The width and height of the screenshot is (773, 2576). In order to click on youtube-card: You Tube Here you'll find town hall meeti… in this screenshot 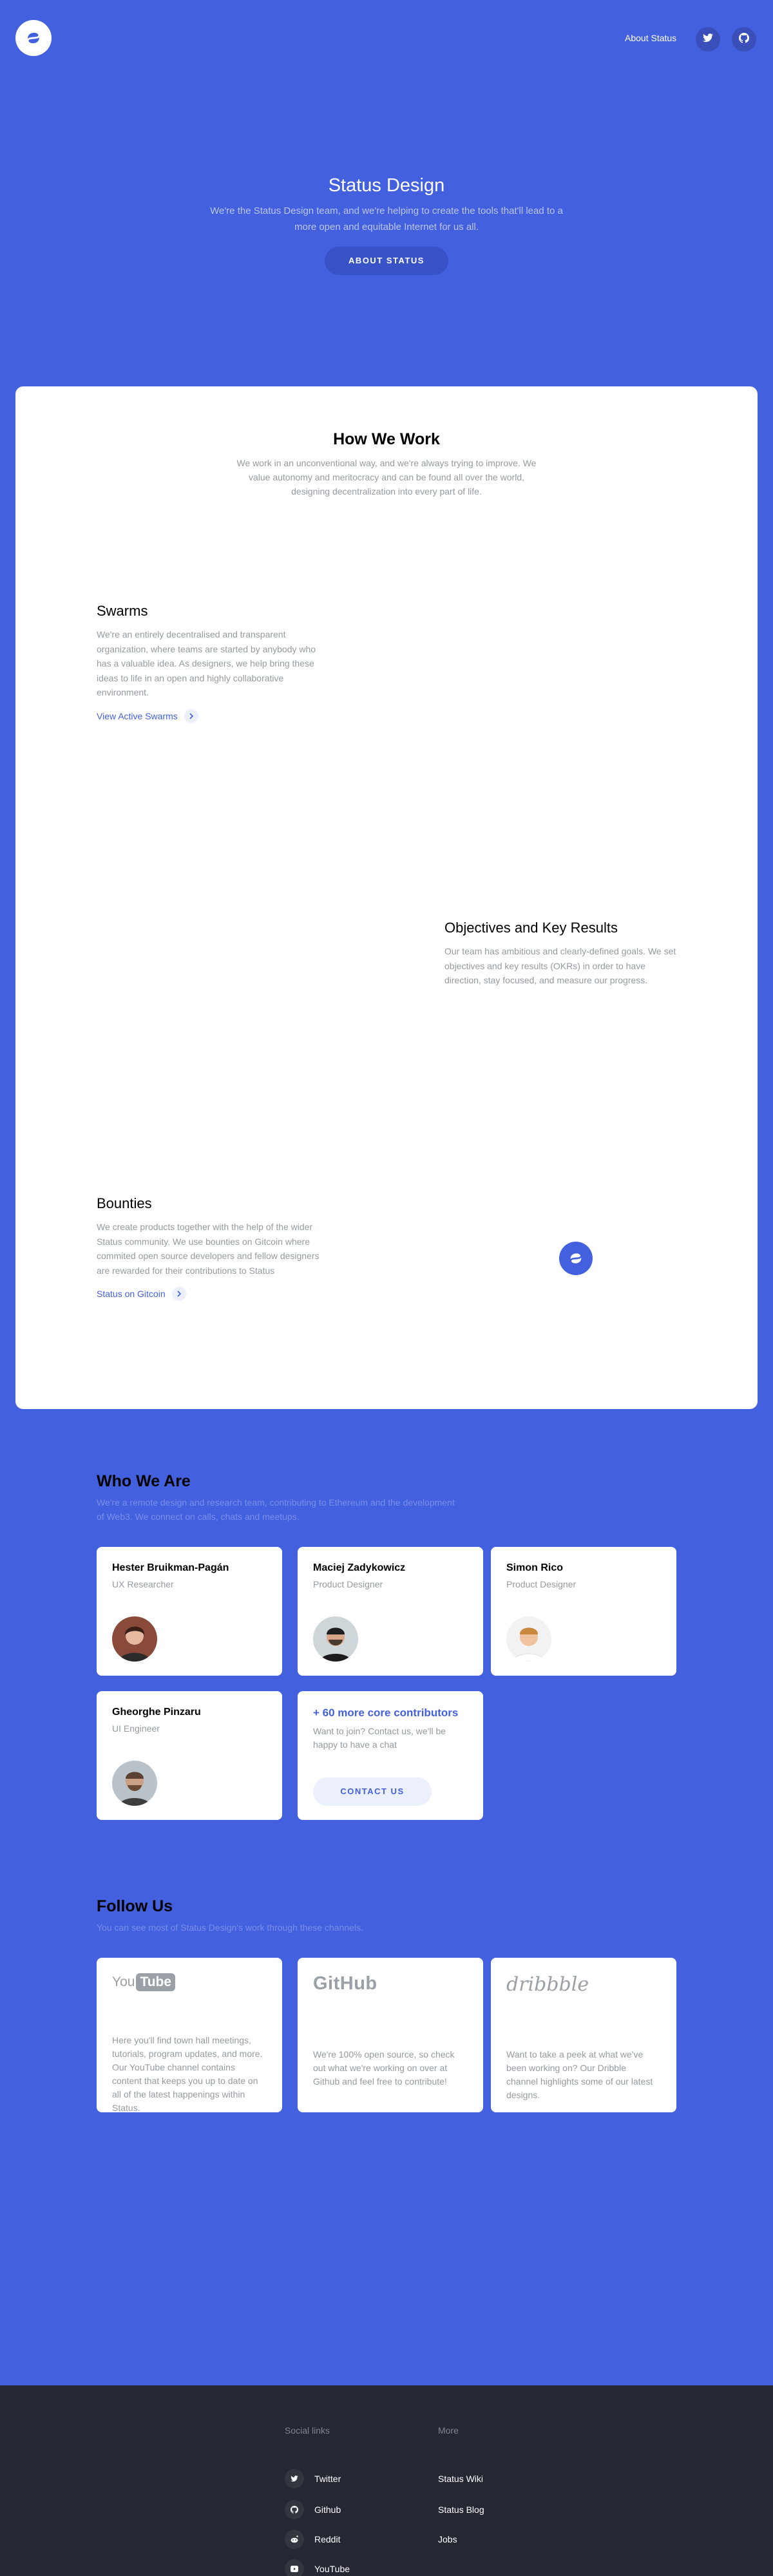, I will do `click(190, 2035)`.